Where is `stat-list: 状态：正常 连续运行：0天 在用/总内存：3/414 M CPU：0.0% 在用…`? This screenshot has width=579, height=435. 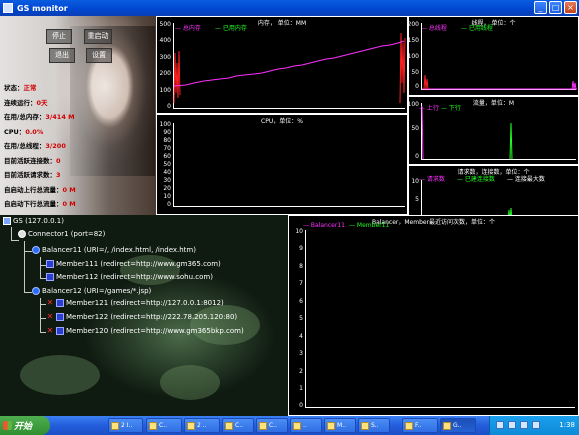
stat-list: 状态：正常 连续运行：0天 在用/总内存：3/414 M CPU：0.0% 在用… is located at coordinates (79, 147).